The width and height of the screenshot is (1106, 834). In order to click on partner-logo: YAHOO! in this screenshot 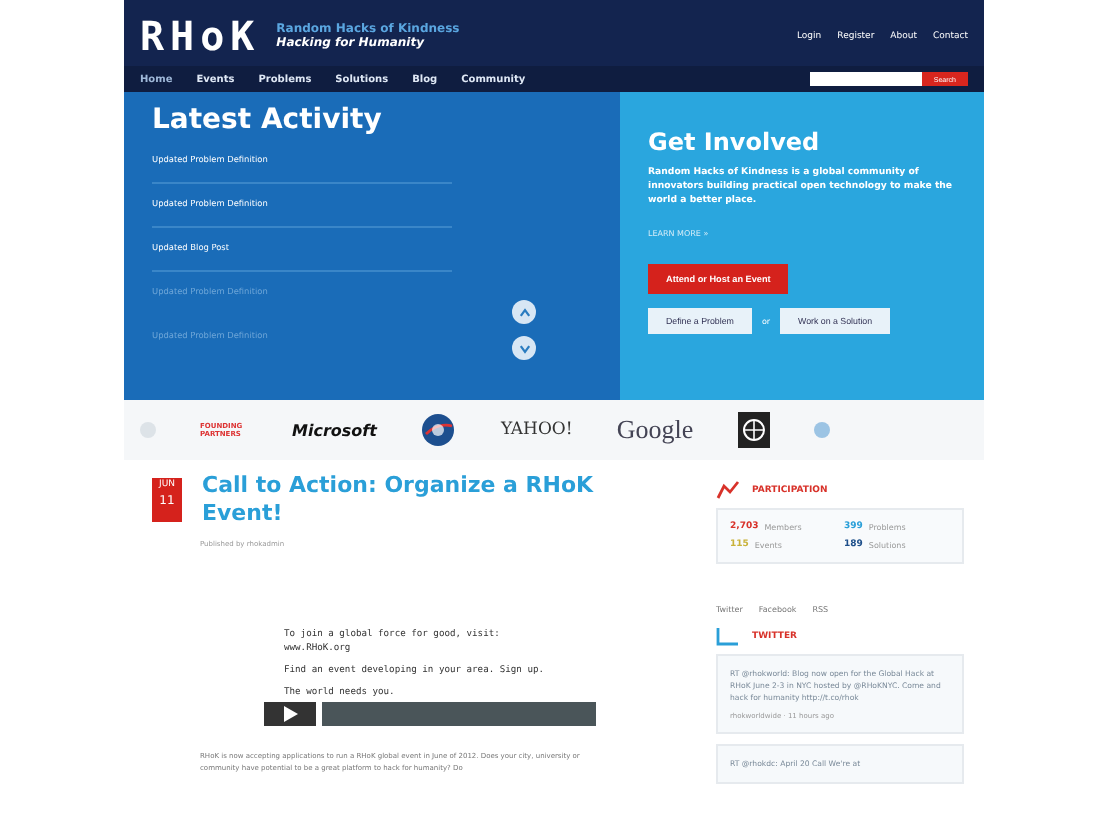, I will do `click(536, 430)`.